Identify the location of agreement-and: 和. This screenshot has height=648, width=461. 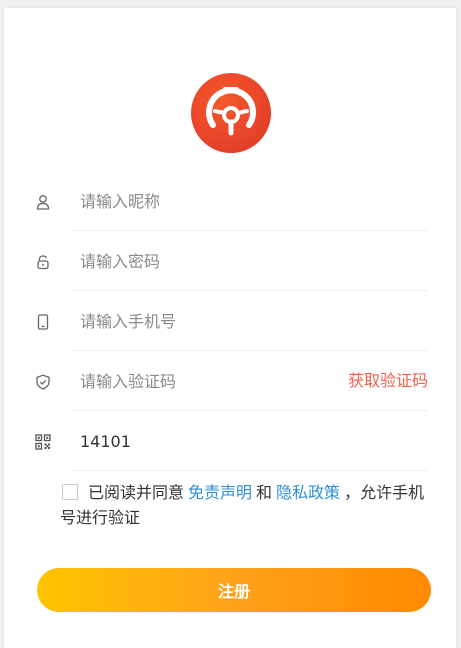
(264, 492).